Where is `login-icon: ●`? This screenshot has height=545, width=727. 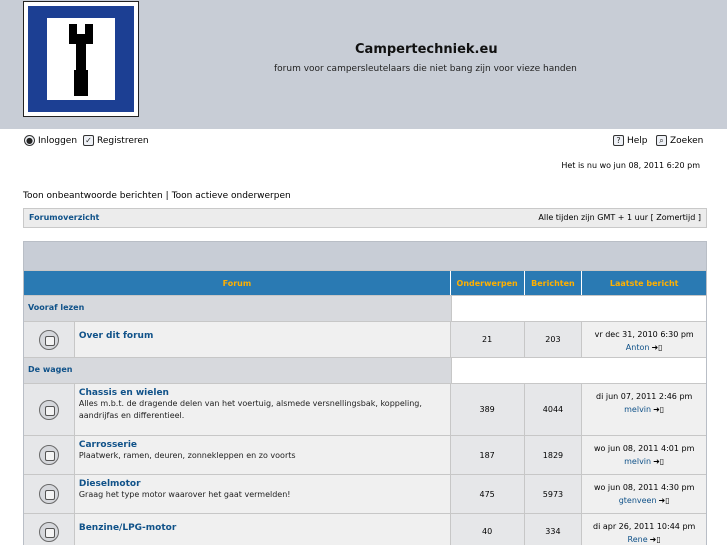 login-icon: ● is located at coordinates (29, 140).